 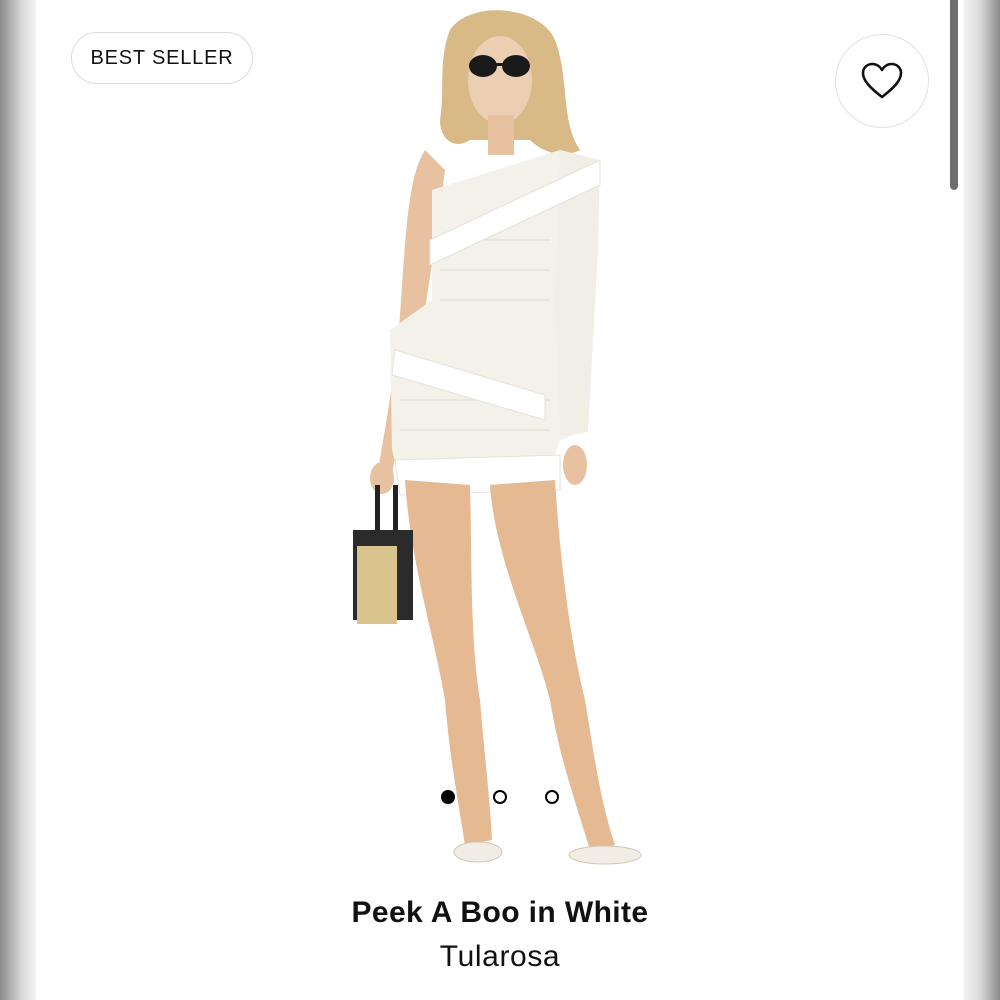 I want to click on heart-outline-icon, so click(x=882, y=80).